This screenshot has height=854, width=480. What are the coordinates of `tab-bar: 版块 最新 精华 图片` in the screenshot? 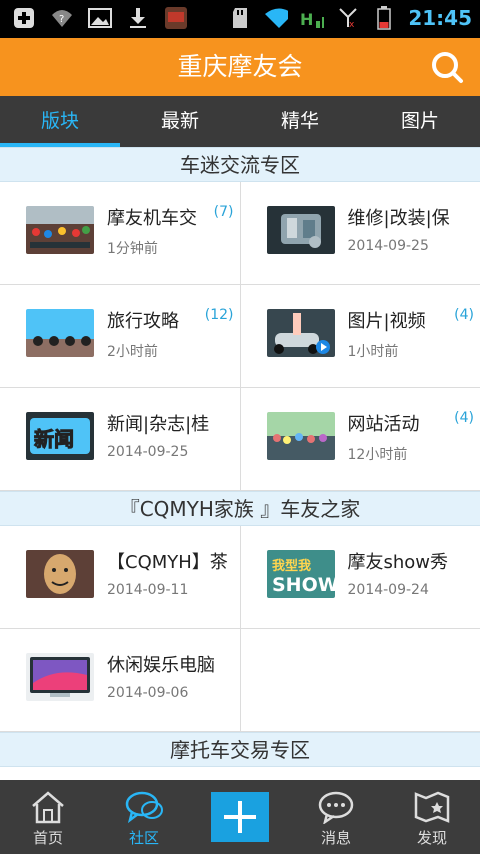 It's located at (240, 121).